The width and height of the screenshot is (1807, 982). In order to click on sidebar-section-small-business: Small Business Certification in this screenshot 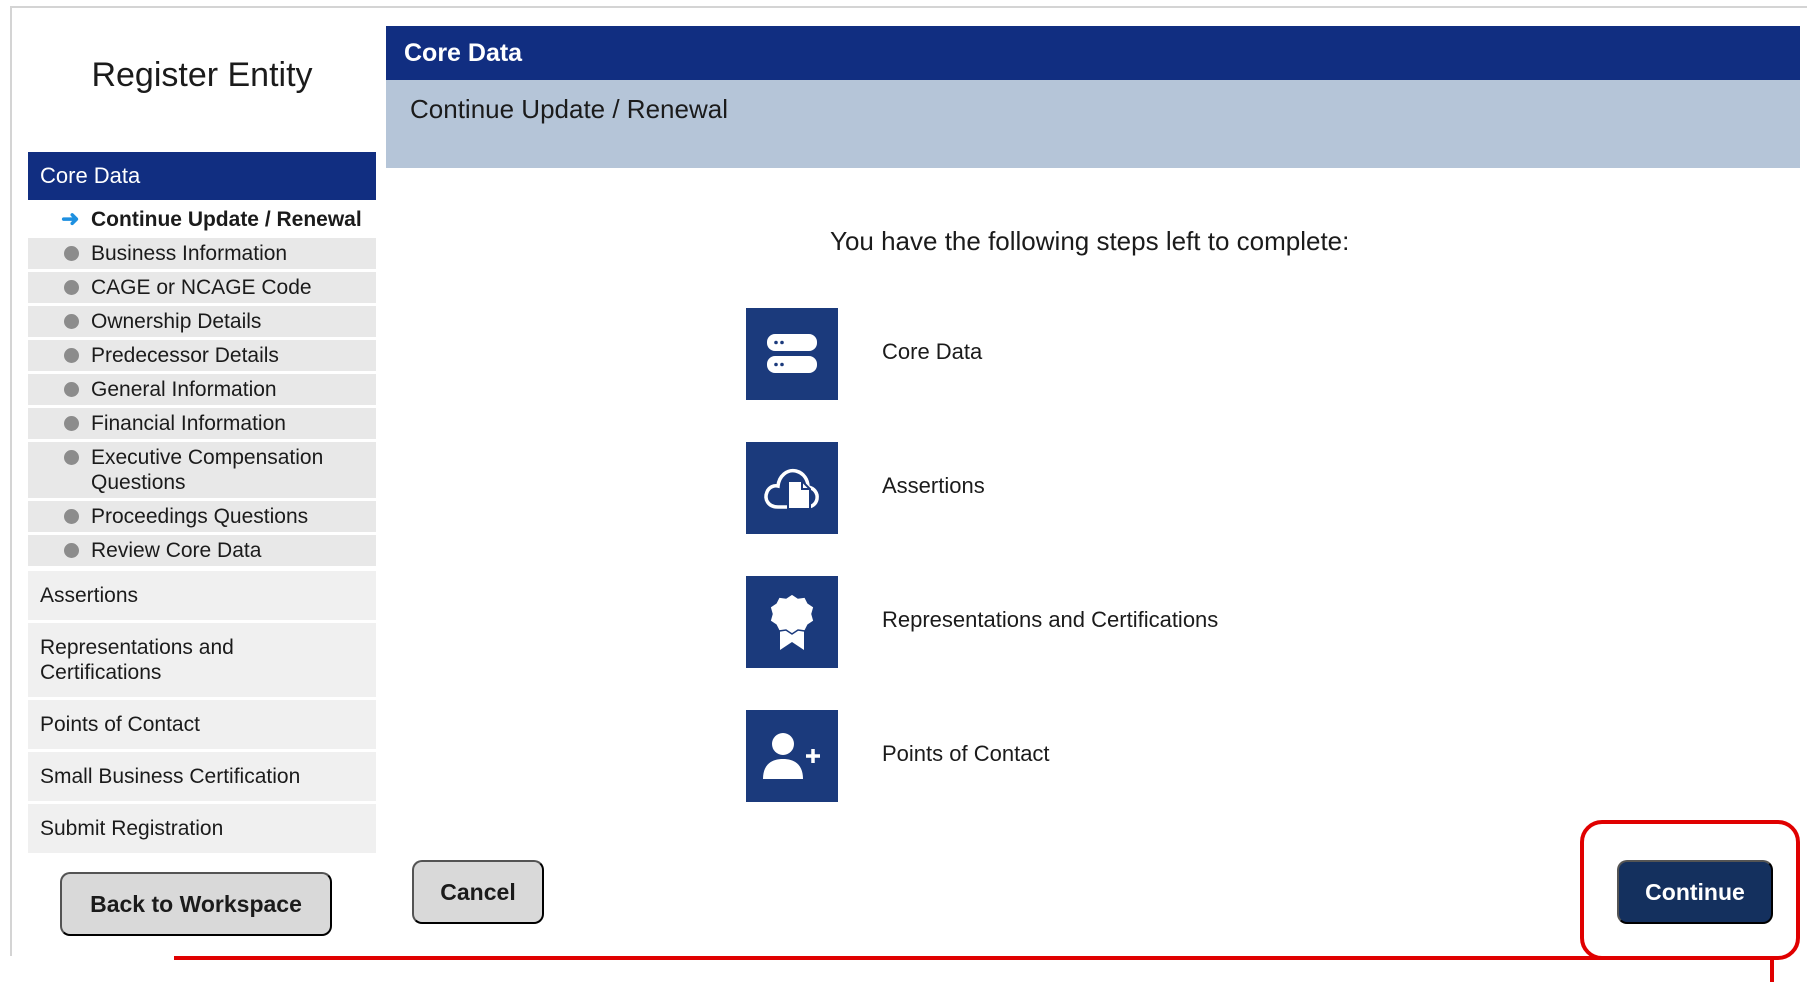, I will do `click(202, 776)`.